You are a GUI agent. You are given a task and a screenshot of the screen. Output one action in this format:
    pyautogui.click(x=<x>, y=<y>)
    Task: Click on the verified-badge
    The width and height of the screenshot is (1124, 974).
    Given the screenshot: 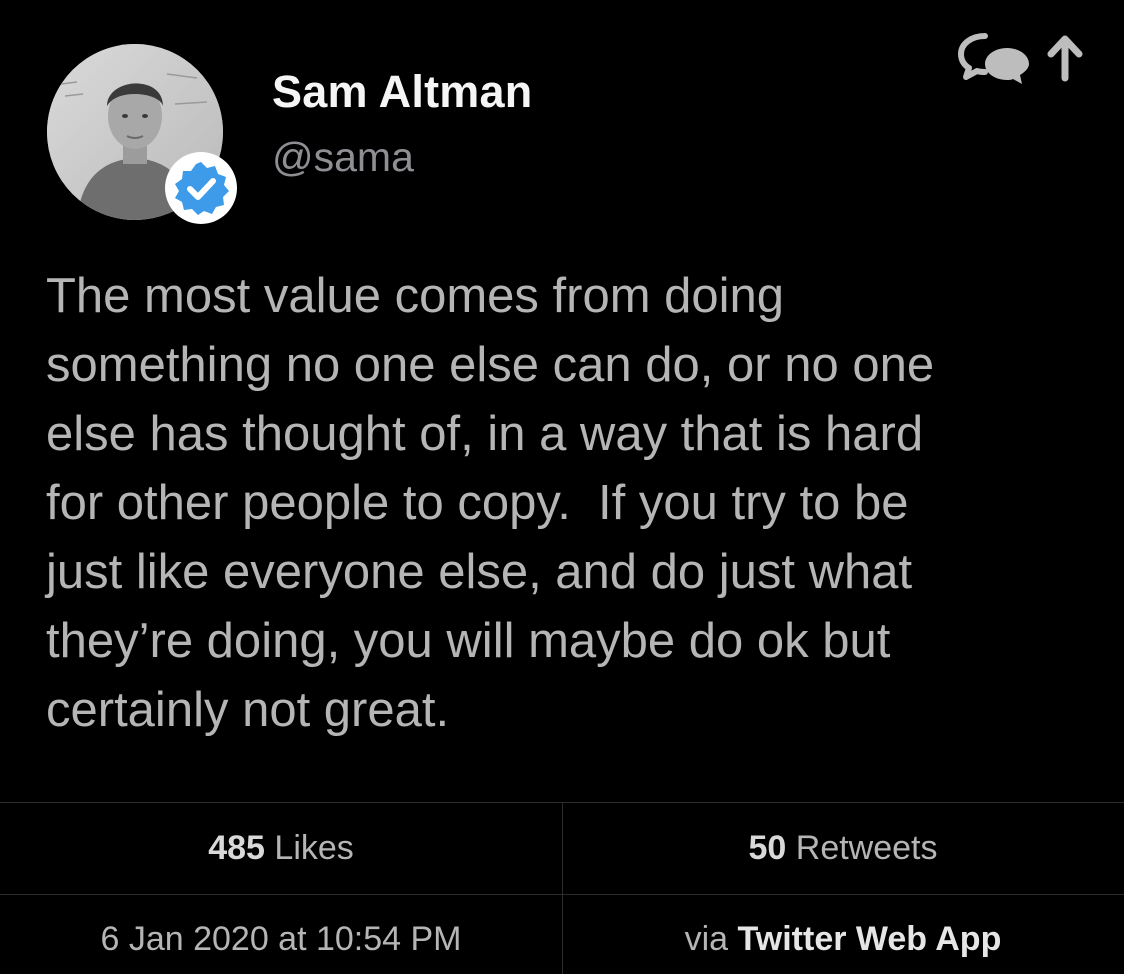 What is the action you would take?
    pyautogui.click(x=201, y=188)
    